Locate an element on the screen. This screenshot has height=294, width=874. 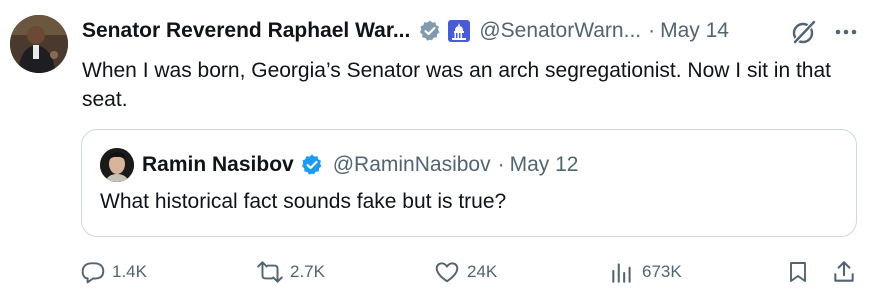
reply-button: 1.4K is located at coordinates (113, 272).